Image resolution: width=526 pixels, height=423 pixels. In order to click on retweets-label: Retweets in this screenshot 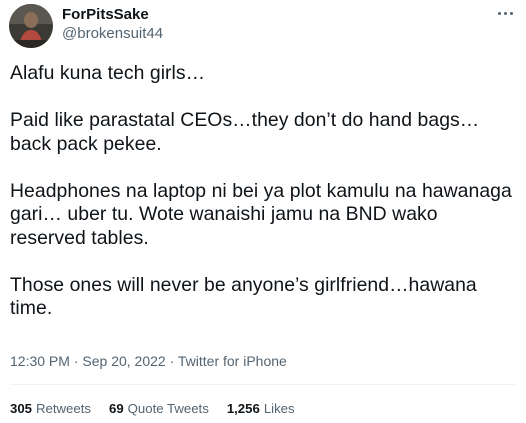, I will do `click(63, 408)`.